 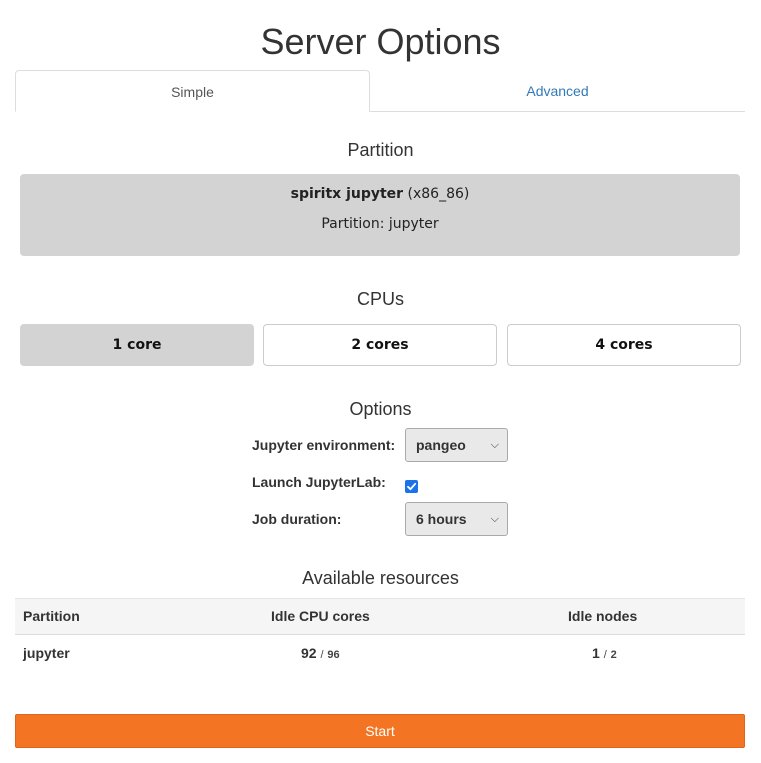 I want to click on tab-bar: Simple Advanced, so click(x=380, y=91).